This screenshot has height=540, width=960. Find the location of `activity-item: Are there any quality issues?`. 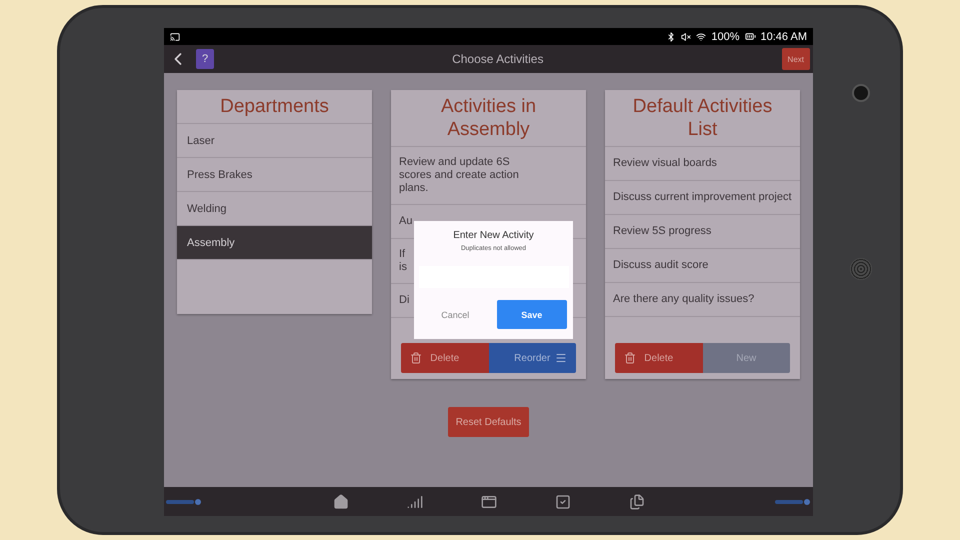

activity-item: Are there any quality issues? is located at coordinates (702, 300).